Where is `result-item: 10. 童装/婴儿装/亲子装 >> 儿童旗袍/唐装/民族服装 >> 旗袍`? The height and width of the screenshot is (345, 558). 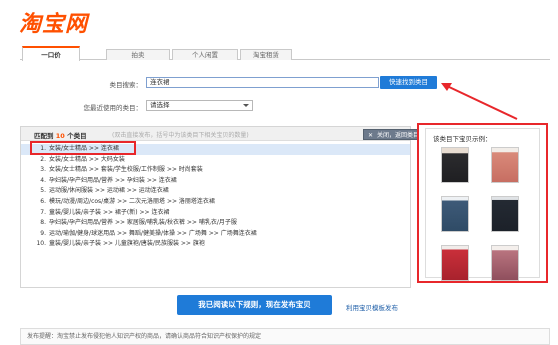
result-item: 10. 童装/婴儿装/亲子装 >> 儿童旗袍/唐装/民族服装 >> 旗袍 is located at coordinates (215, 244).